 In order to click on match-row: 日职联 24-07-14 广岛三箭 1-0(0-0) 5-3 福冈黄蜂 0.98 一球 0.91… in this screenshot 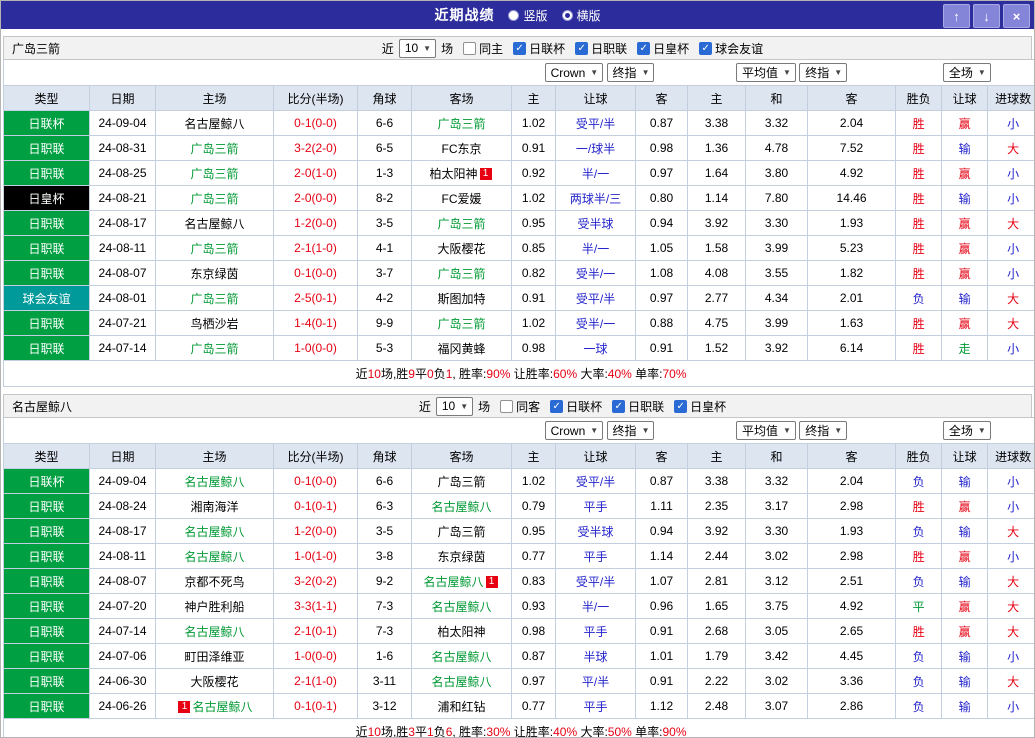, I will do `click(518, 348)`.